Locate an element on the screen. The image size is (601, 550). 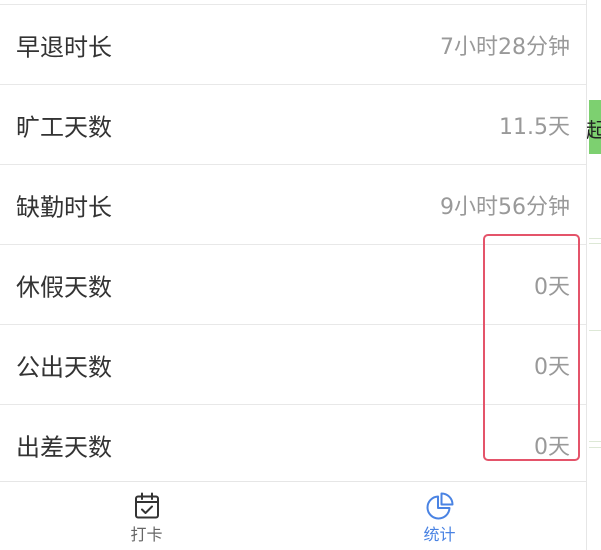
stat-label: 早退时长 is located at coordinates (64, 47).